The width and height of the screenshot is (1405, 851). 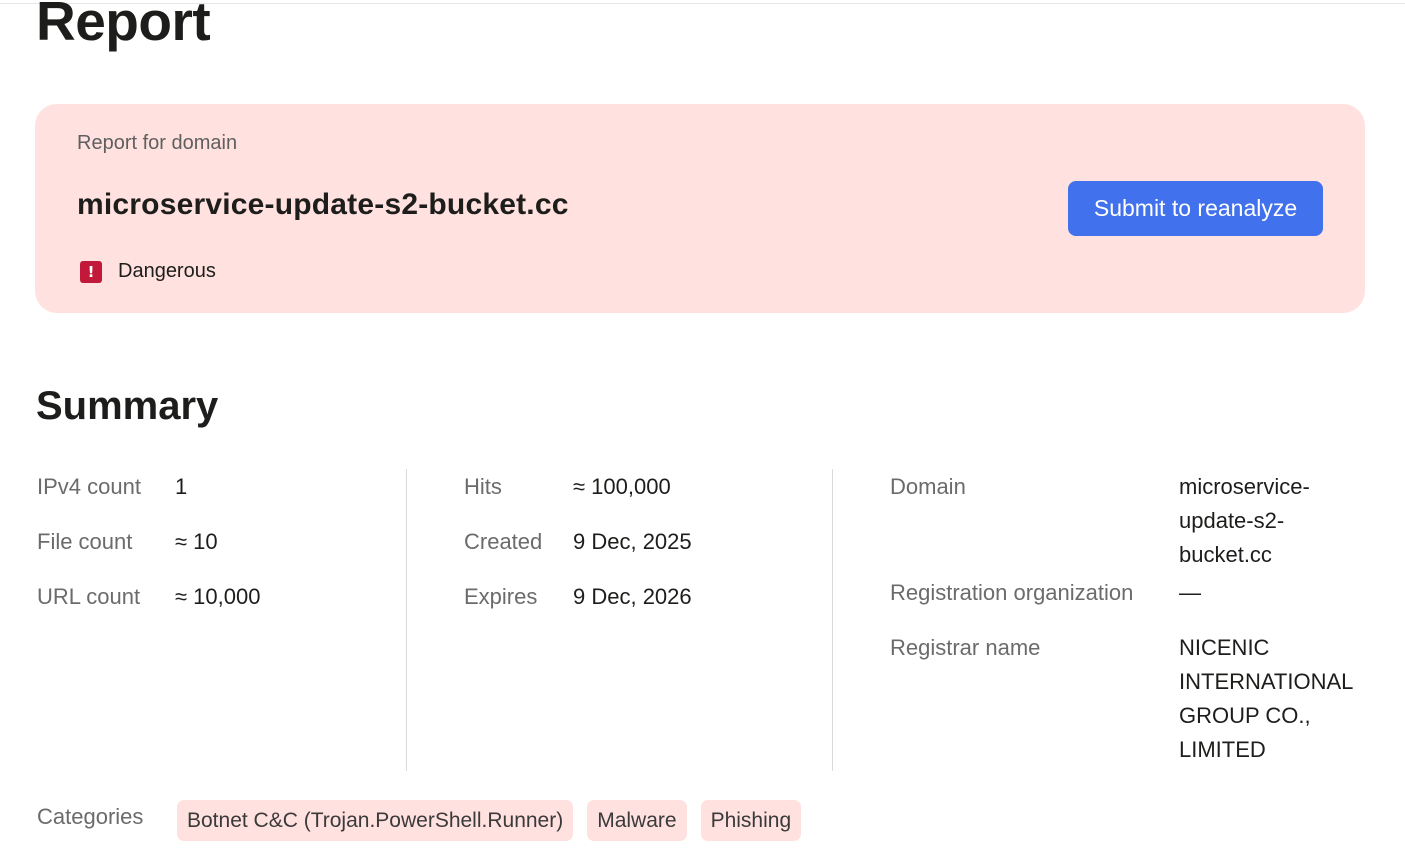 I want to click on category-tag-malware: Malware, so click(x=637, y=820).